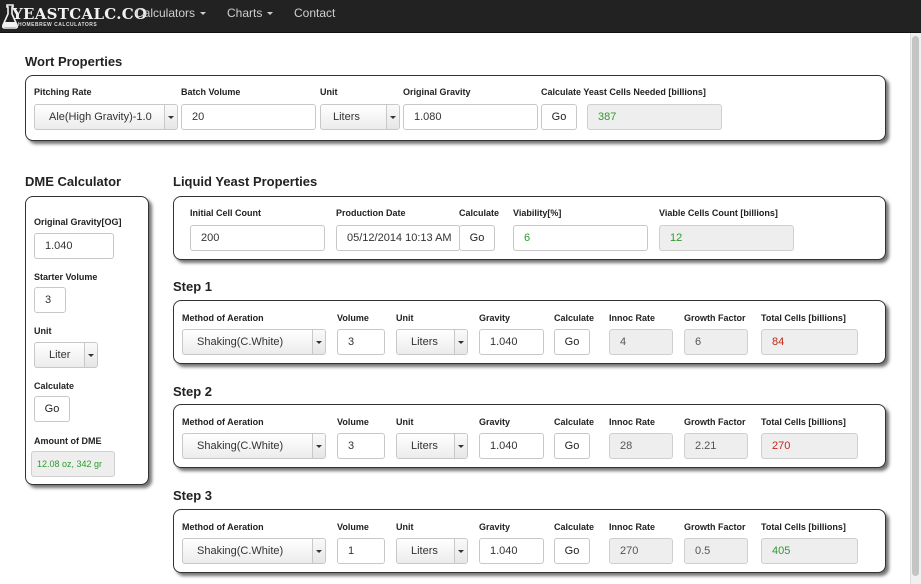 This screenshot has height=584, width=921. I want to click on growth-factor-output: 0.5, so click(716, 551).